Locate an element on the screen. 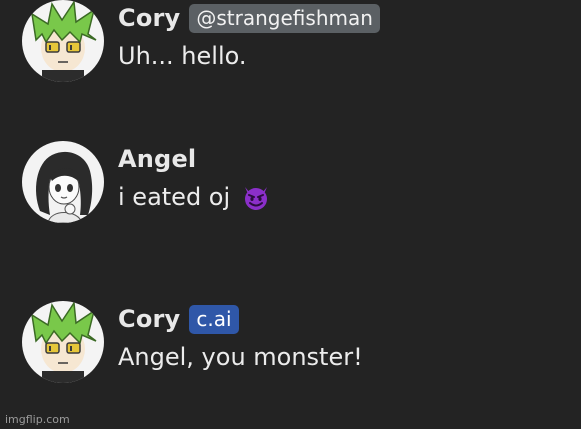 The image size is (581, 429). smiling-devil-emoji-icon is located at coordinates (256, 200).